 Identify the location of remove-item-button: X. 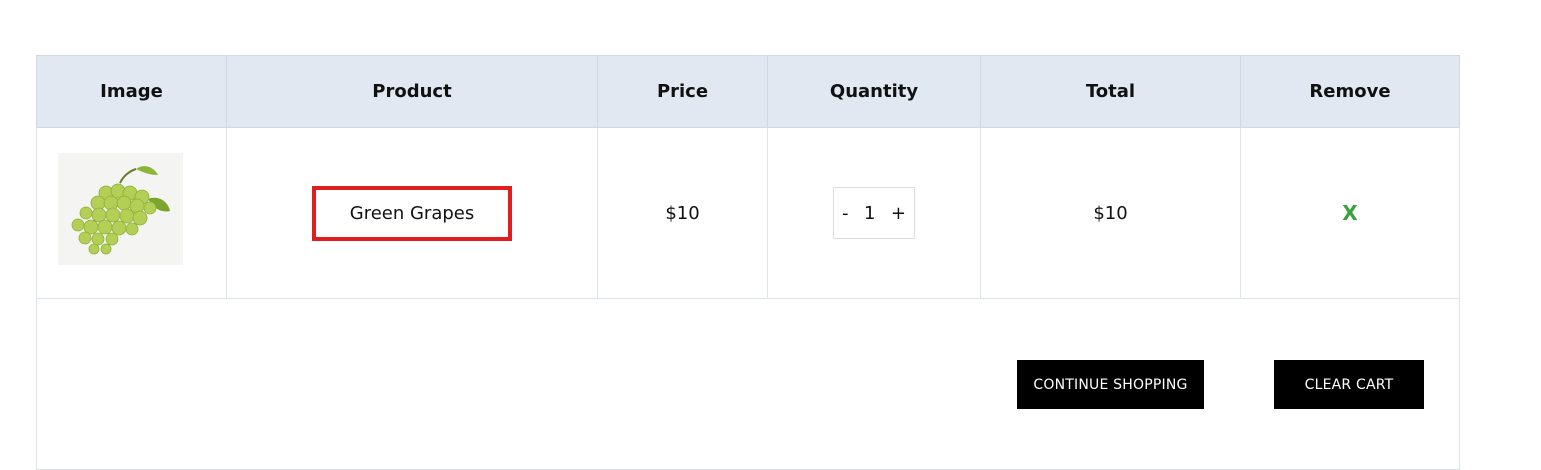
(1349, 213).